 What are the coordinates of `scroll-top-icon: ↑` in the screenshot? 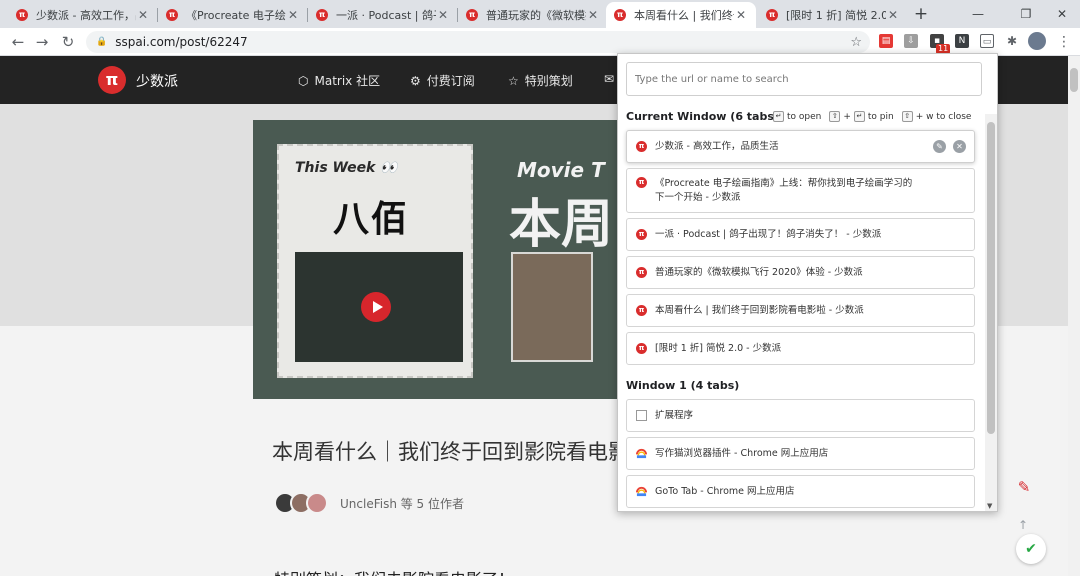 It's located at (1023, 525).